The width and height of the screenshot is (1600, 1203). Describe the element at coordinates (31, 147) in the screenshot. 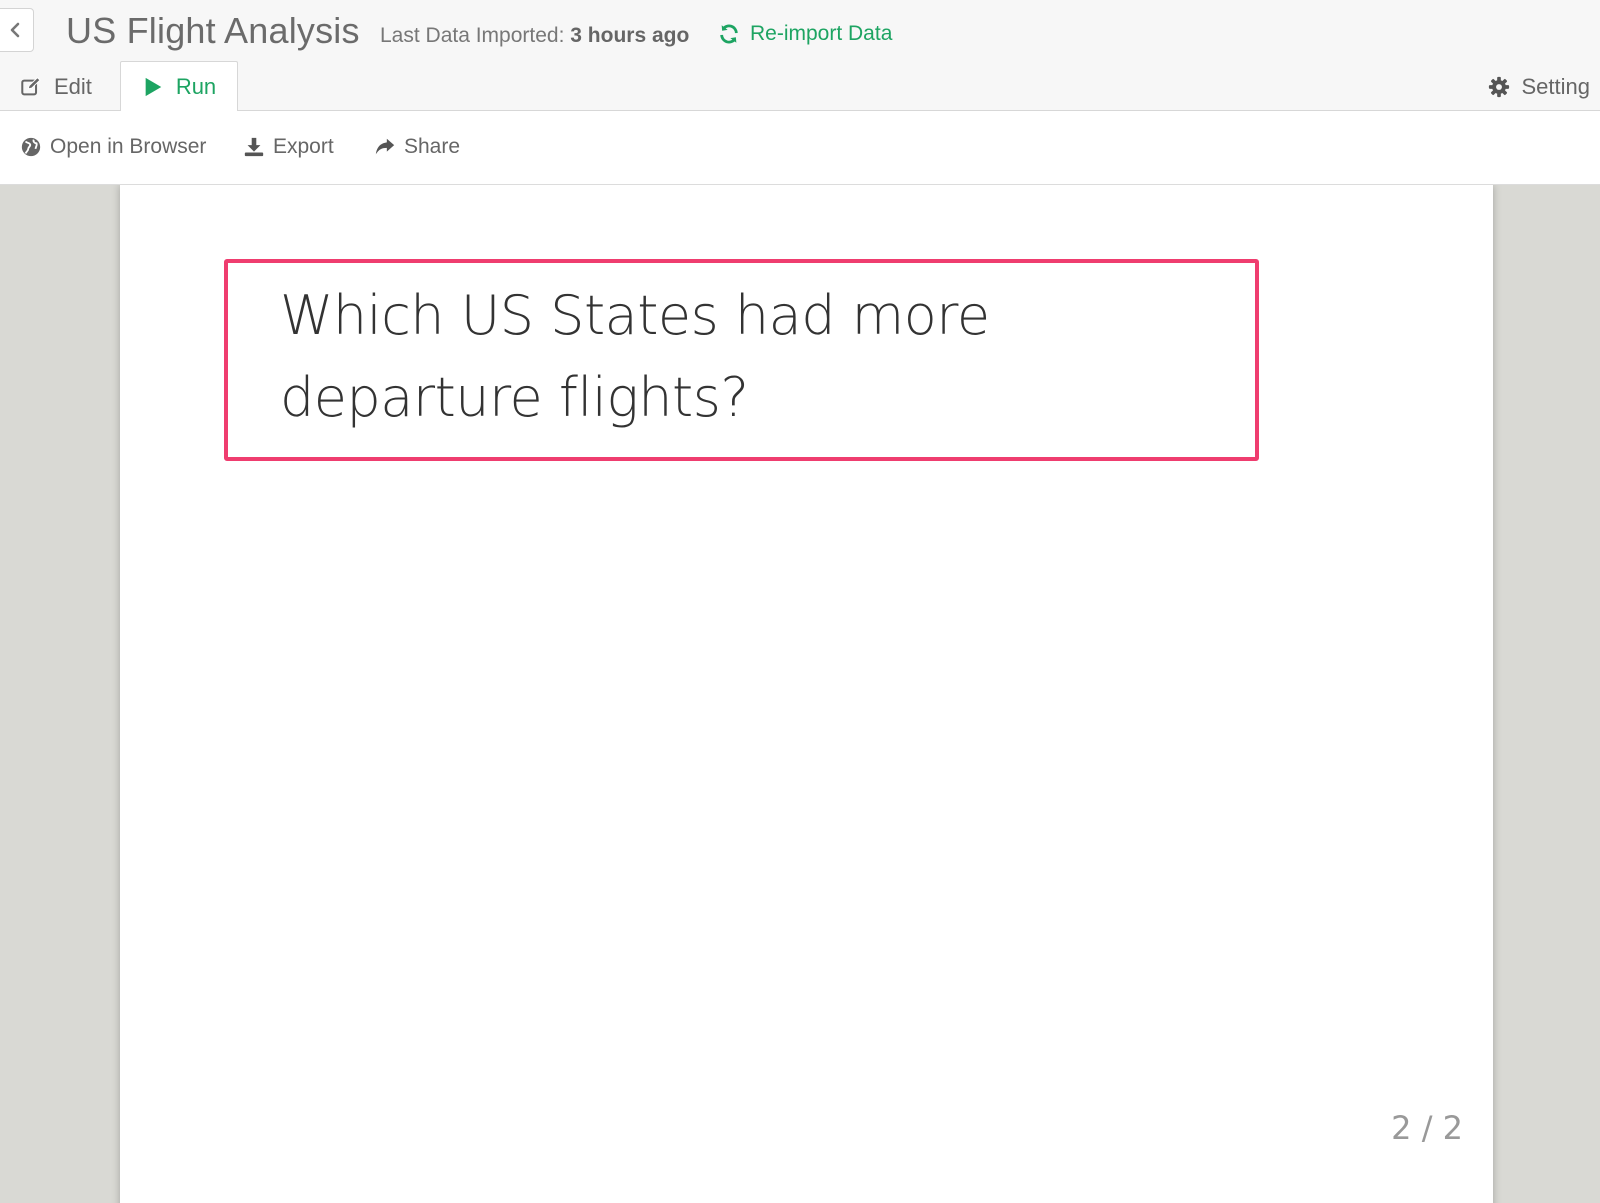

I see `globe-icon` at that location.